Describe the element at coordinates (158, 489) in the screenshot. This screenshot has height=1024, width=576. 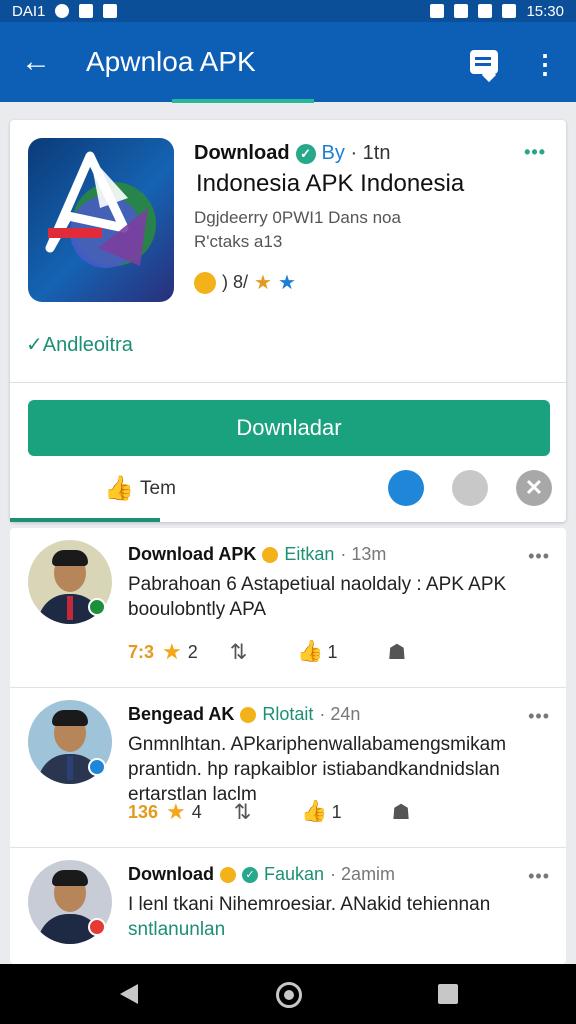
I see `like-label: Tem` at that location.